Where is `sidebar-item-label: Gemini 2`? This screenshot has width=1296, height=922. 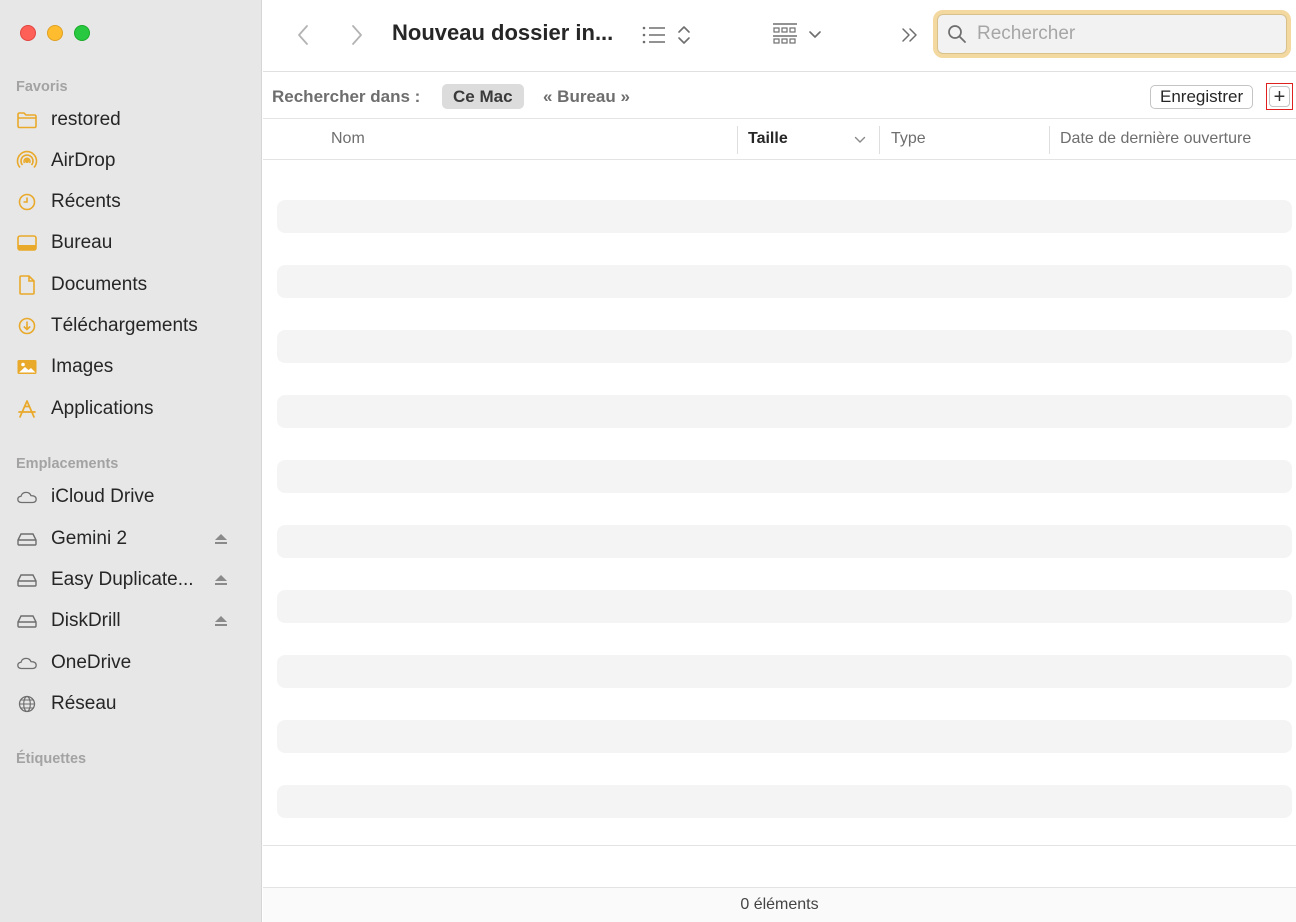
sidebar-item-label: Gemini 2 is located at coordinates (89, 538).